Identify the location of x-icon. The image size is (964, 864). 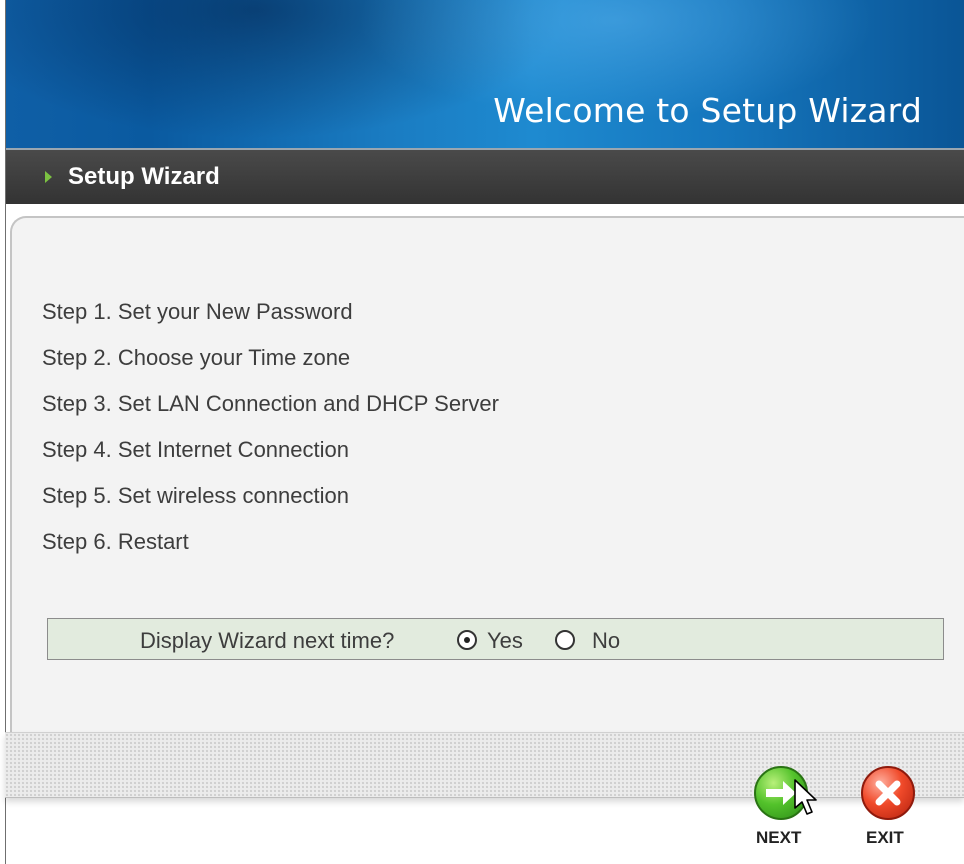
(888, 793).